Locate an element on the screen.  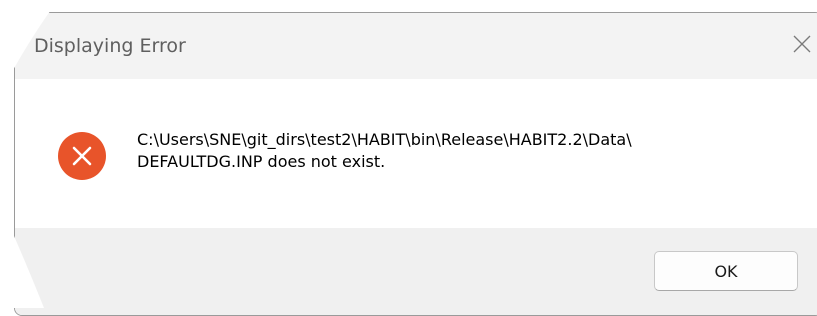
ok-button: OK is located at coordinates (726, 271).